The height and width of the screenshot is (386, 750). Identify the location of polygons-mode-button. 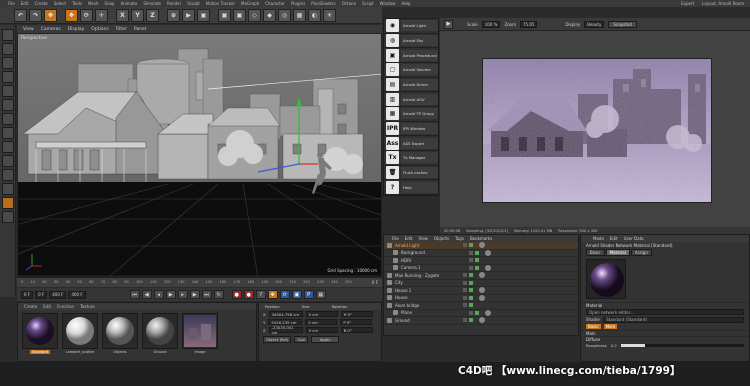
(7, 119).